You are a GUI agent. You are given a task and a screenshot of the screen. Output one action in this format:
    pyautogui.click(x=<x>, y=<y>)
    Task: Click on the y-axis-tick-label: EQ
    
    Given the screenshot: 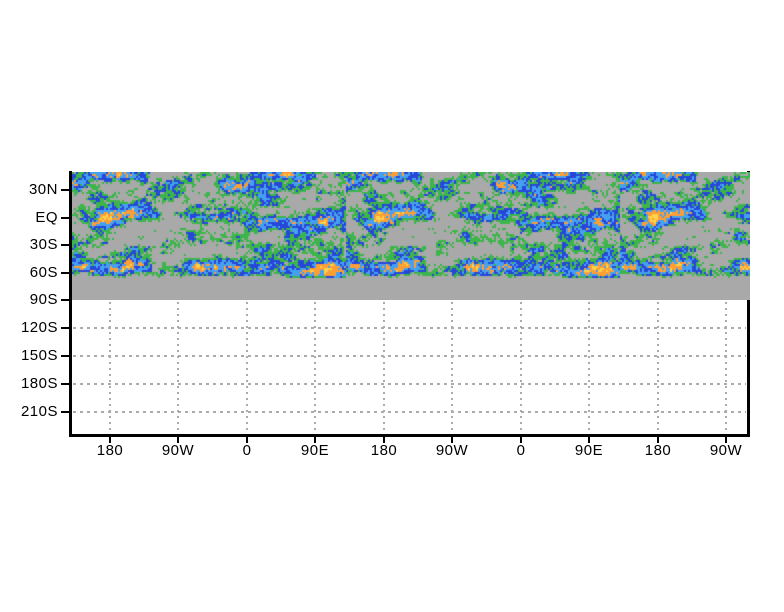 What is the action you would take?
    pyautogui.click(x=46, y=217)
    